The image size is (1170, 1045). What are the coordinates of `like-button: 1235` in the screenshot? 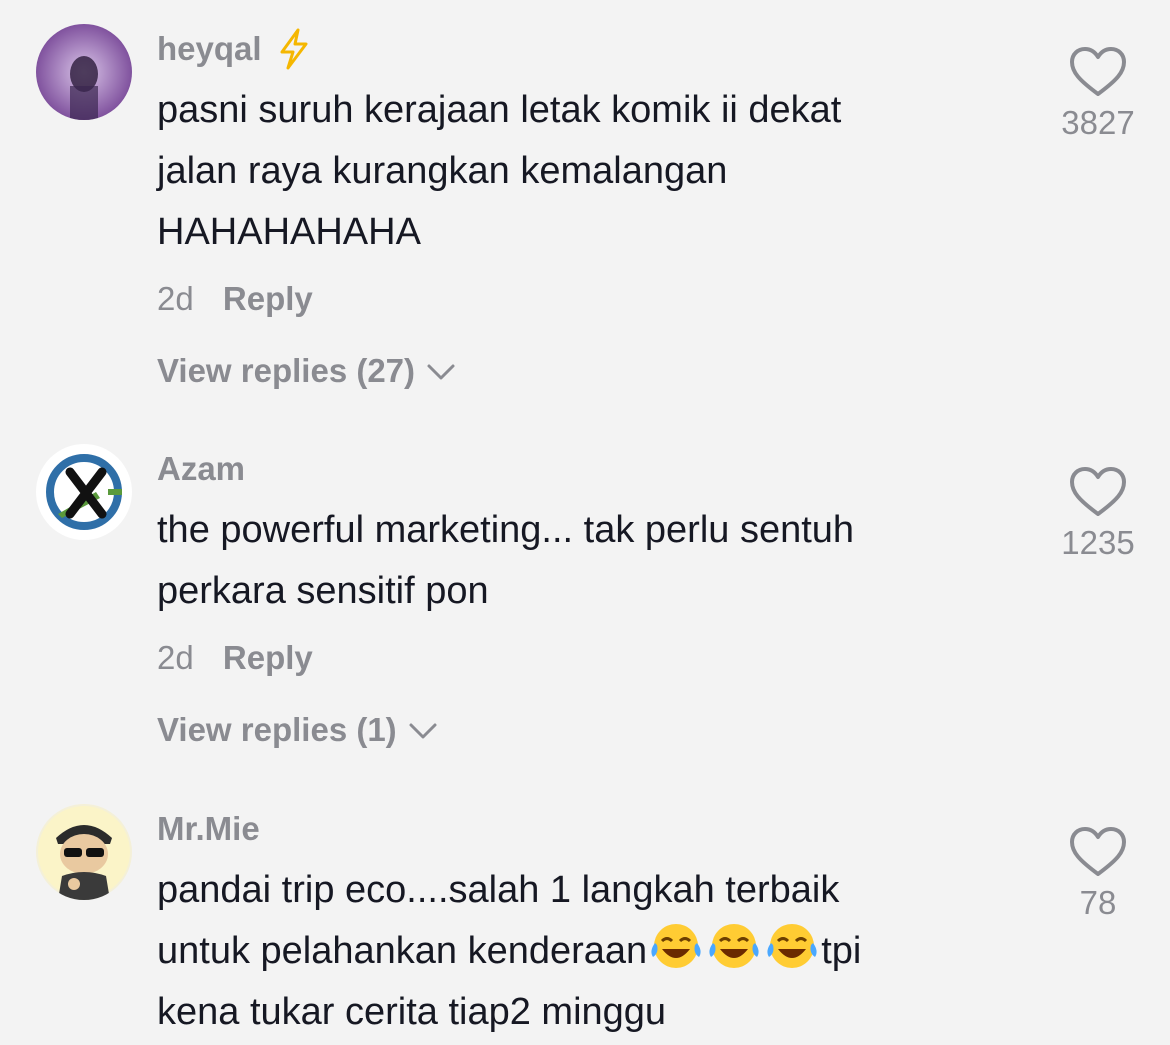 It's located at (1098, 514).